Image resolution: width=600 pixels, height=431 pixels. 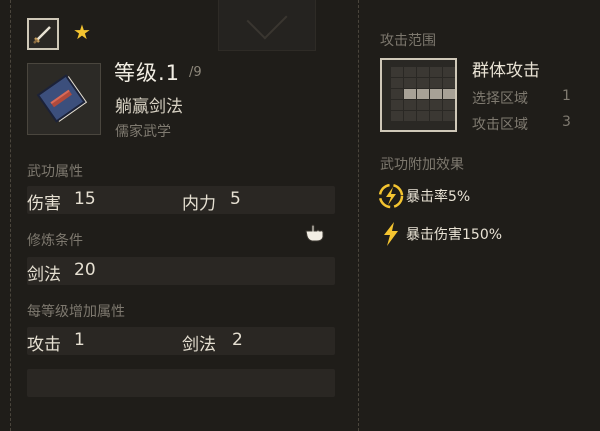 I want to click on weapon-type-button, so click(x=43, y=34).